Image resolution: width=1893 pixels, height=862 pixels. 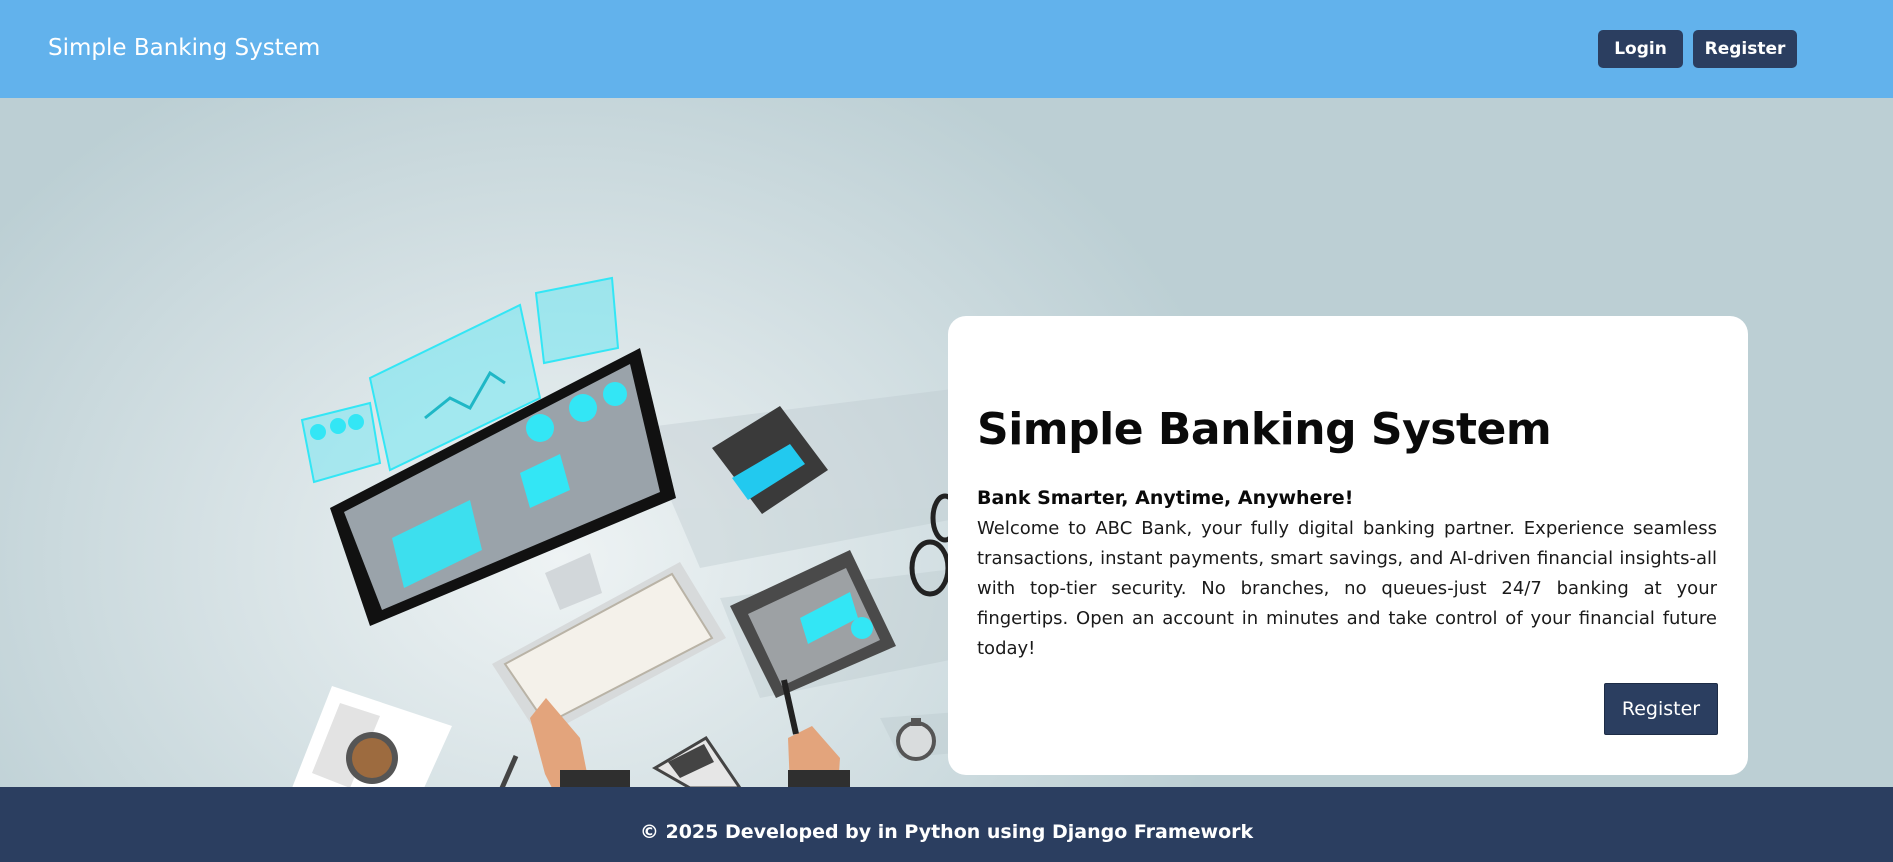 What do you see at coordinates (946, 49) in the screenshot?
I see `navbar: Simple Banking System Login Register` at bounding box center [946, 49].